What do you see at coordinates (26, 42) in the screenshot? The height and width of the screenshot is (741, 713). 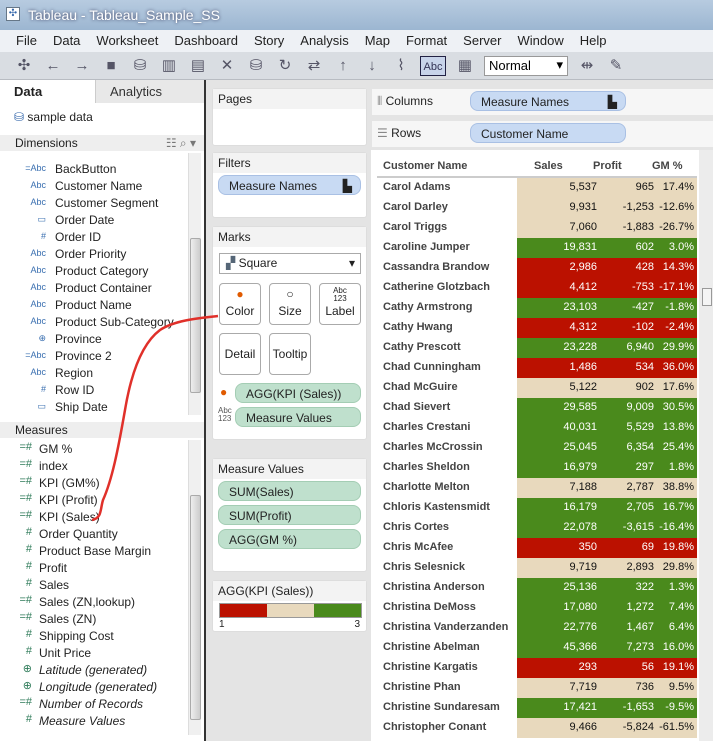 I see `menu-file: File` at bounding box center [26, 42].